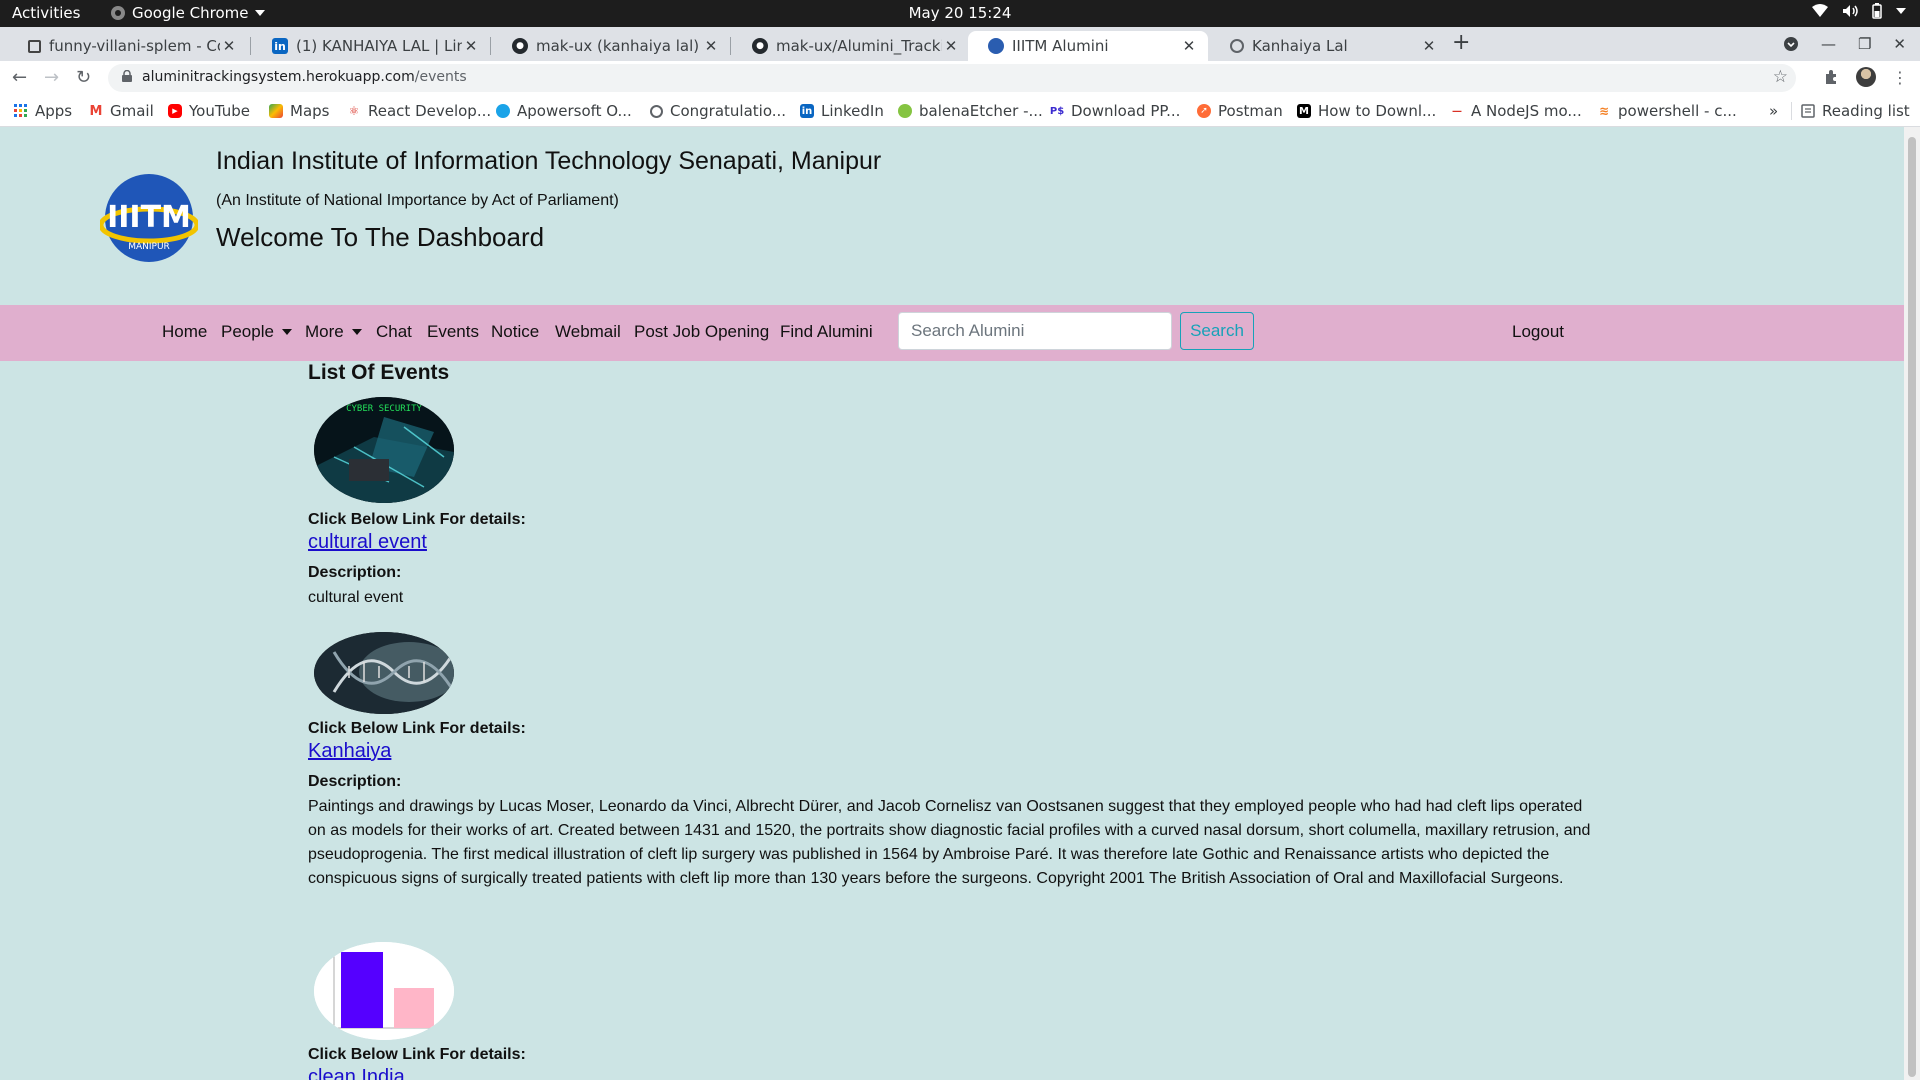 This screenshot has height=1080, width=1920. I want to click on tab-codesandbox: funny-villani-splem - Code ✕, so click(128, 46).